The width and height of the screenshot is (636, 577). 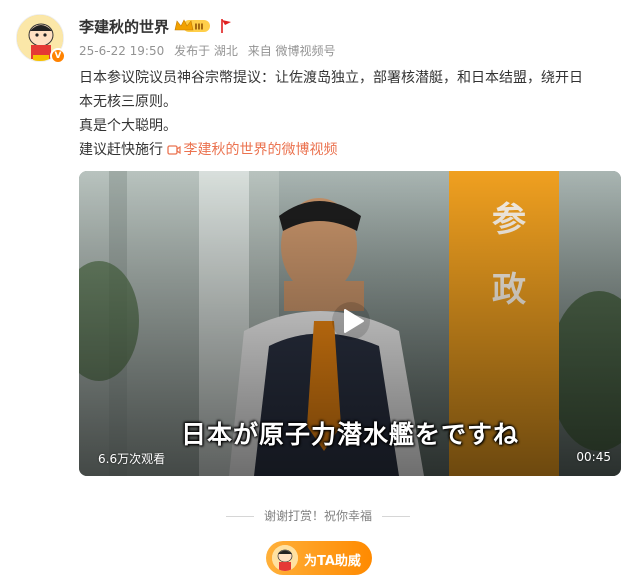 I want to click on support-button: 为TA助威, so click(x=319, y=558).